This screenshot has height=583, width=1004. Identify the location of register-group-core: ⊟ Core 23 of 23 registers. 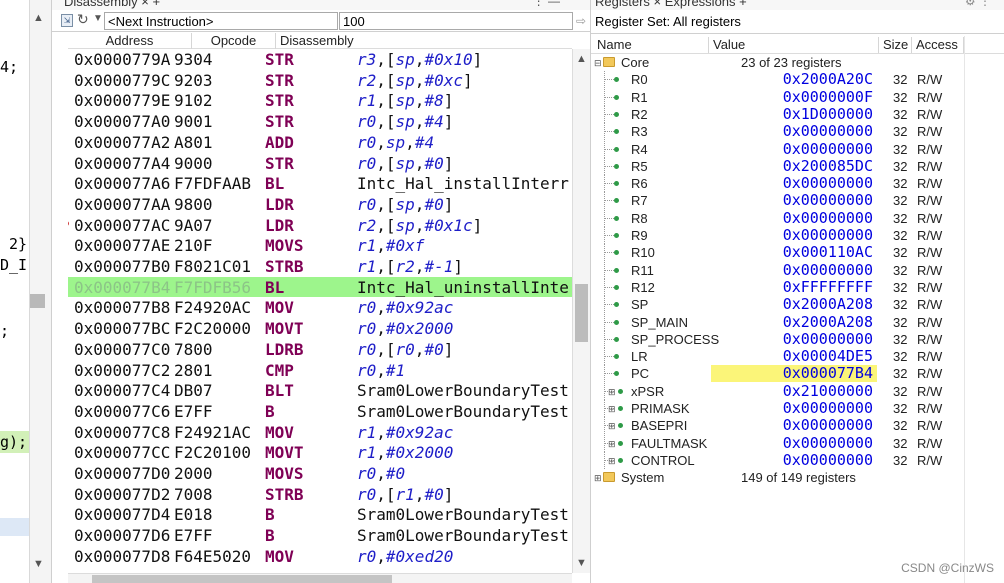
(777, 62).